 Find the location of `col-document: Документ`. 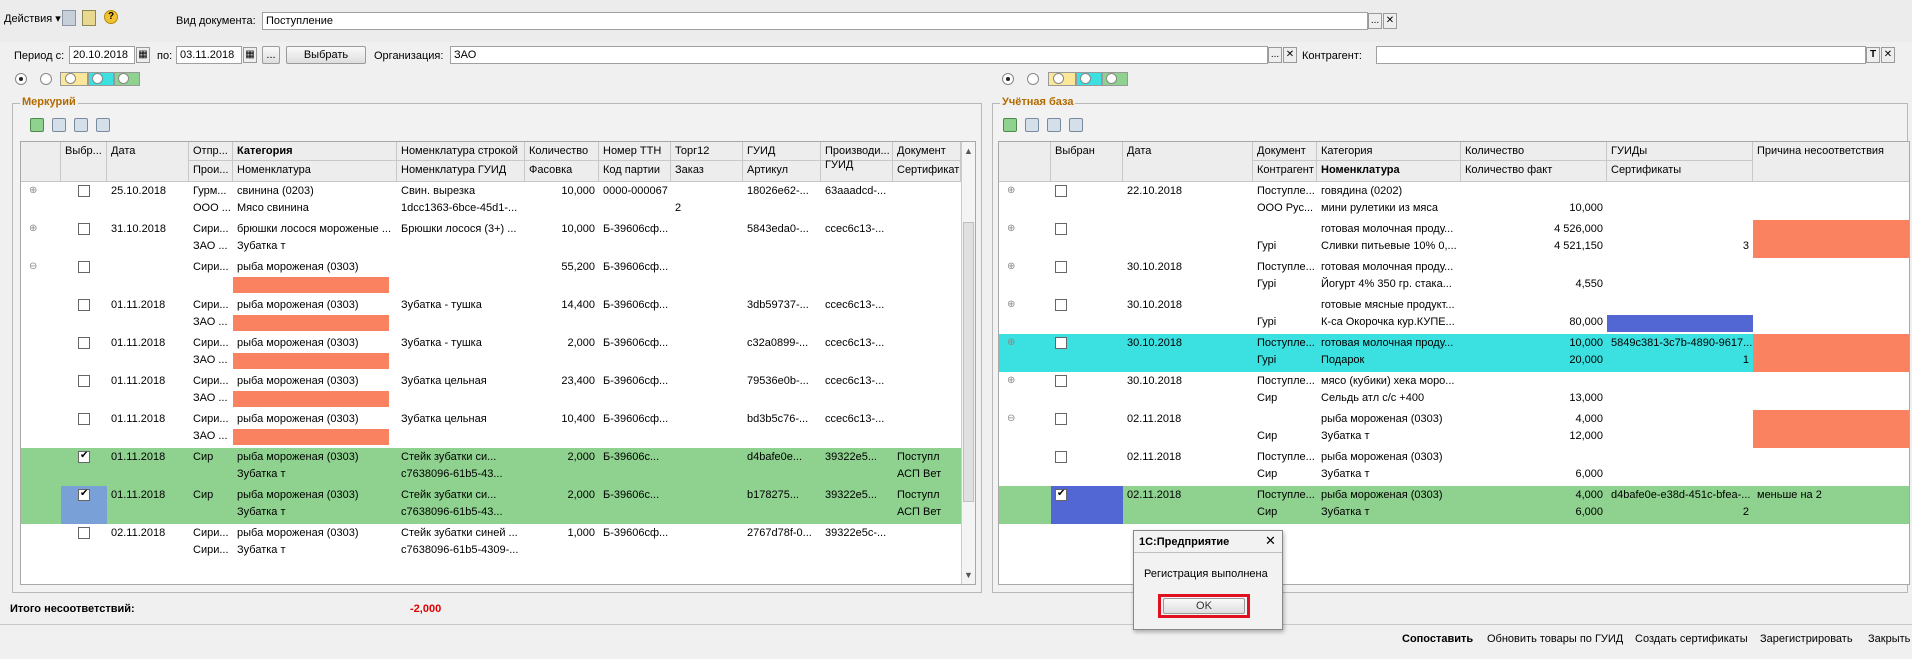

col-document: Документ is located at coordinates (927, 151).